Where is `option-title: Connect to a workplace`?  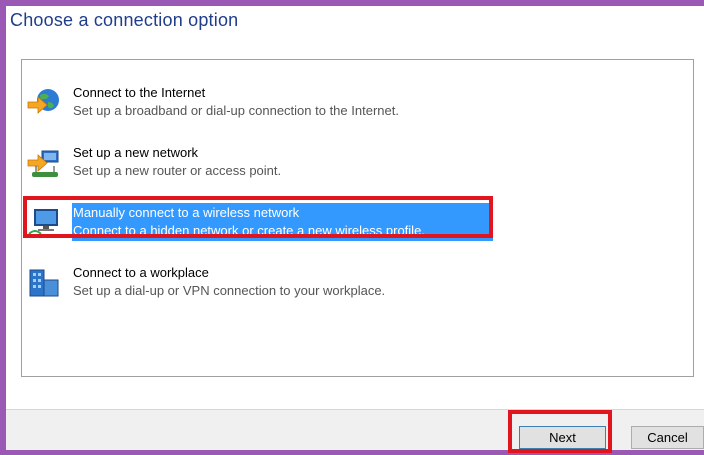 option-title: Connect to a workplace is located at coordinates (141, 272).